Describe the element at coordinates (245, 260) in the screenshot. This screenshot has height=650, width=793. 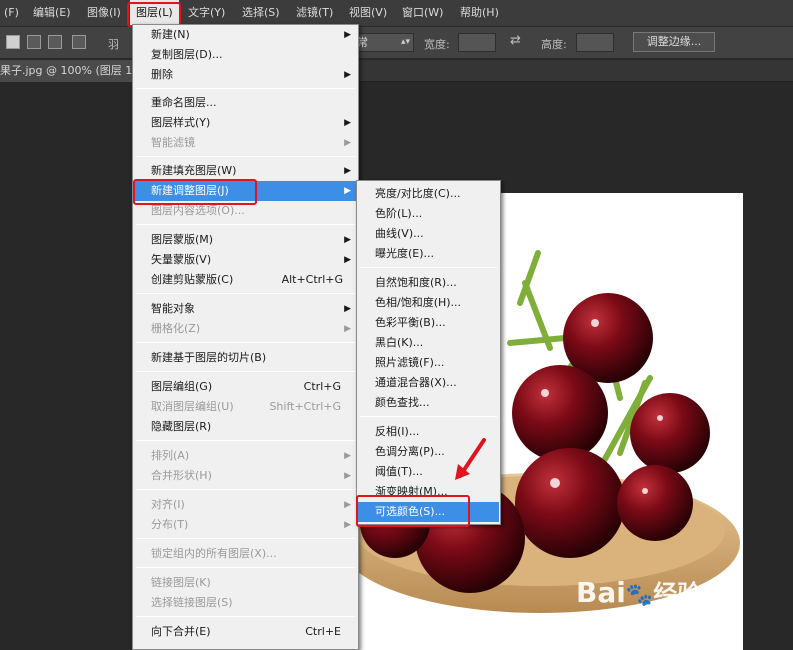
I see `menu-item-vector-mask: 矢量蒙版(V) ▶` at that location.